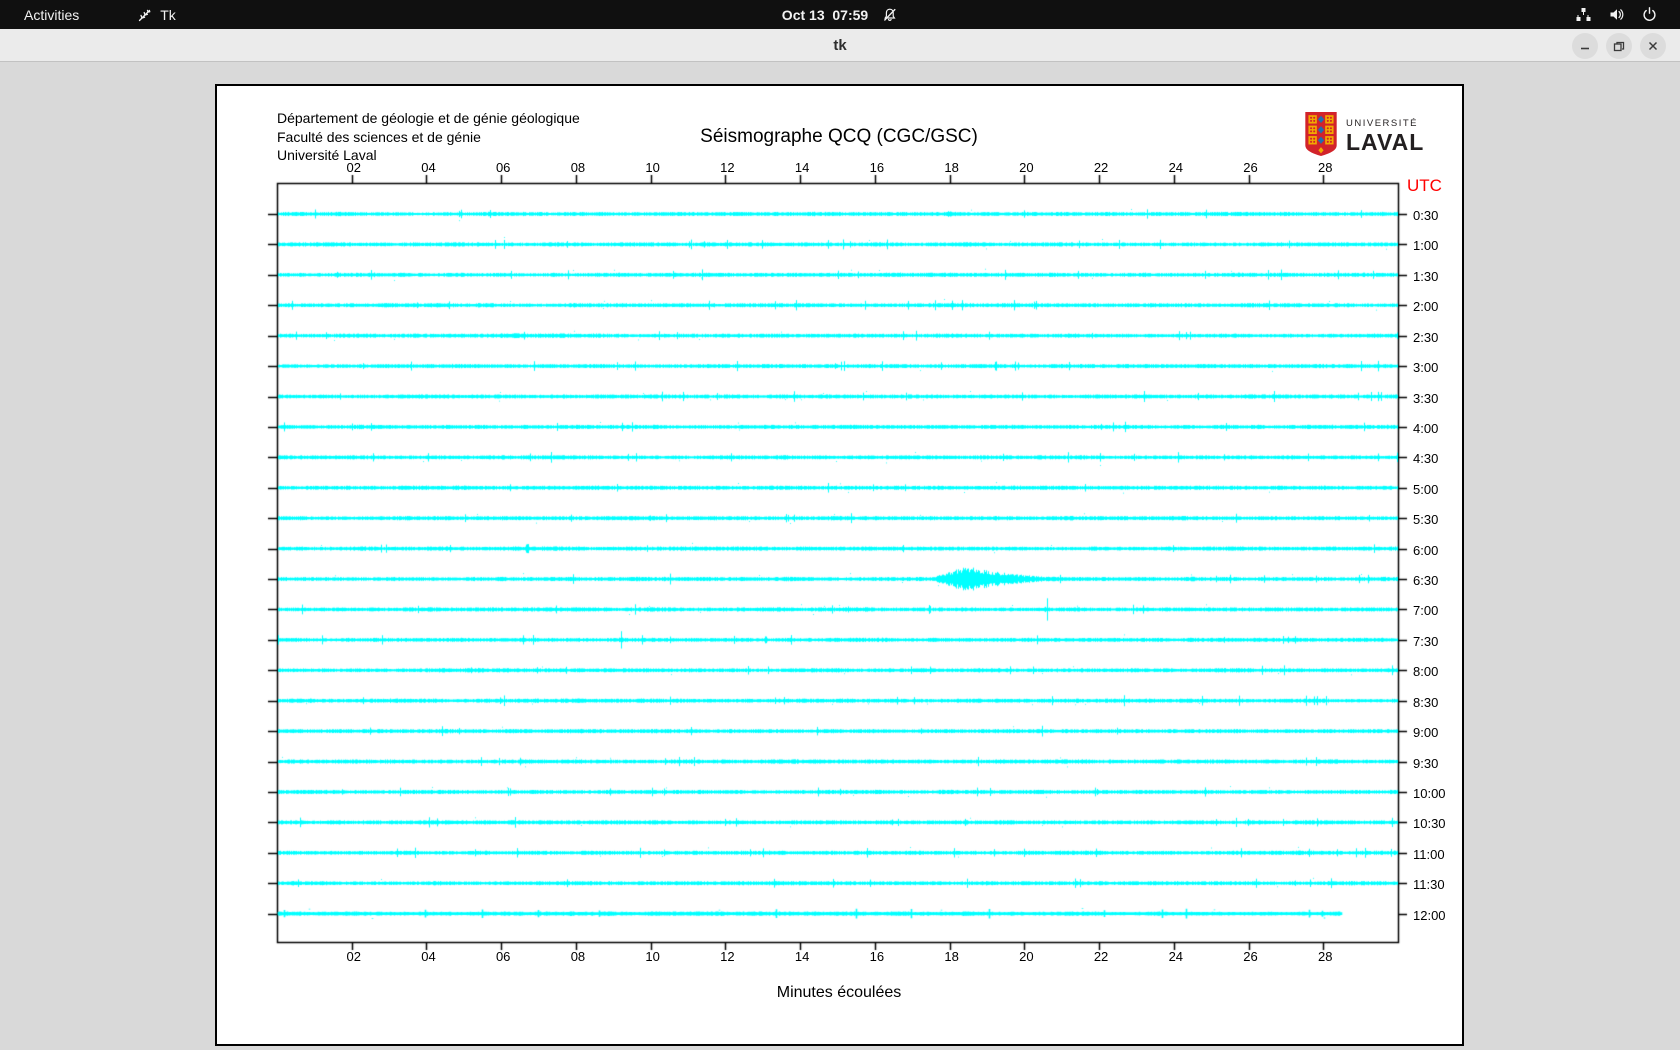 The width and height of the screenshot is (1680, 1050). I want to click on notifications-muted-icon, so click(890, 15).